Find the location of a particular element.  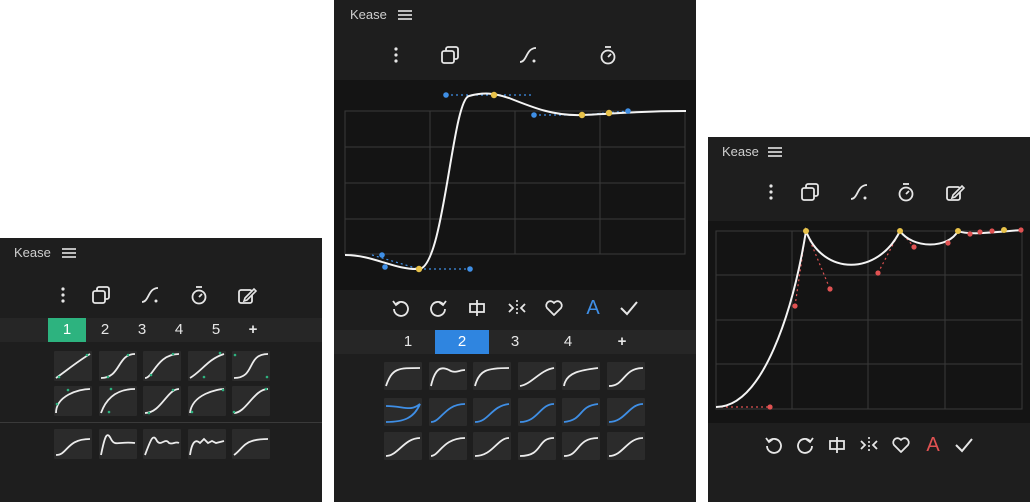

right-panel-title: Kease is located at coordinates (740, 151).